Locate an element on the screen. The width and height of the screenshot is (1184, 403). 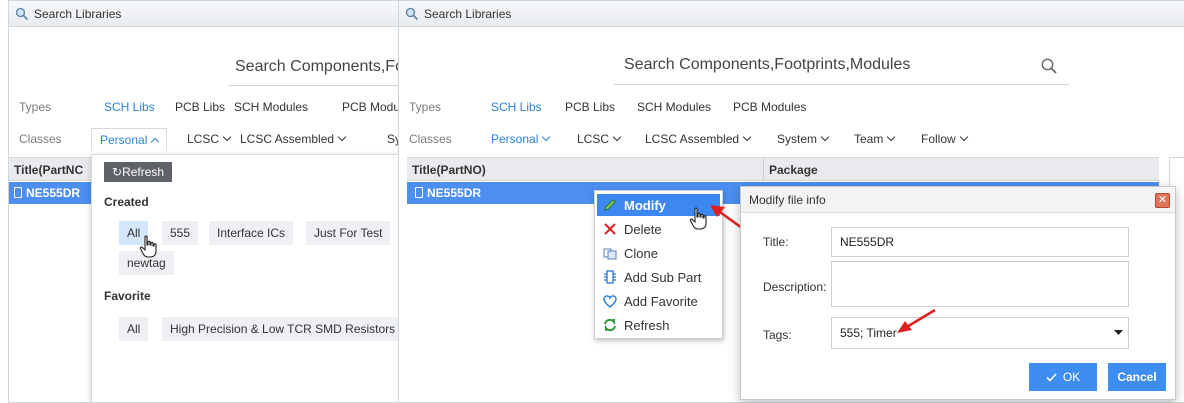
right-search-input: Search Components,Footprints,Modules is located at coordinates (767, 65).